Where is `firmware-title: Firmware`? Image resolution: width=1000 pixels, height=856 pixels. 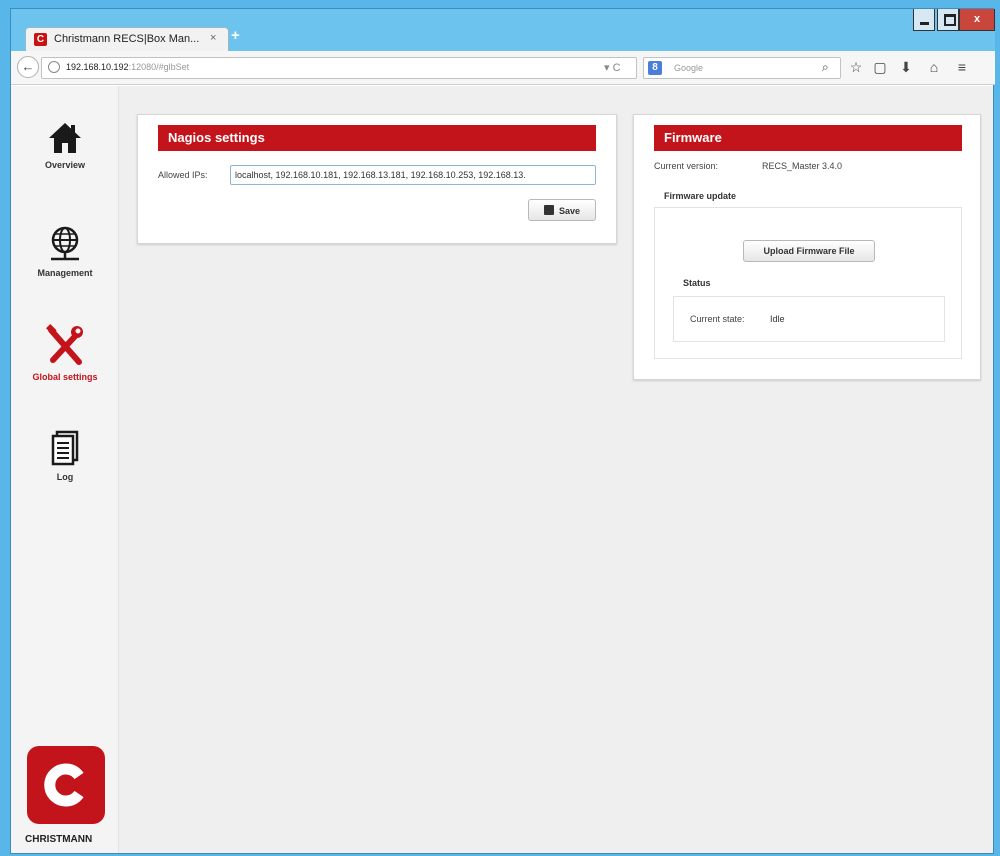 firmware-title: Firmware is located at coordinates (808, 138).